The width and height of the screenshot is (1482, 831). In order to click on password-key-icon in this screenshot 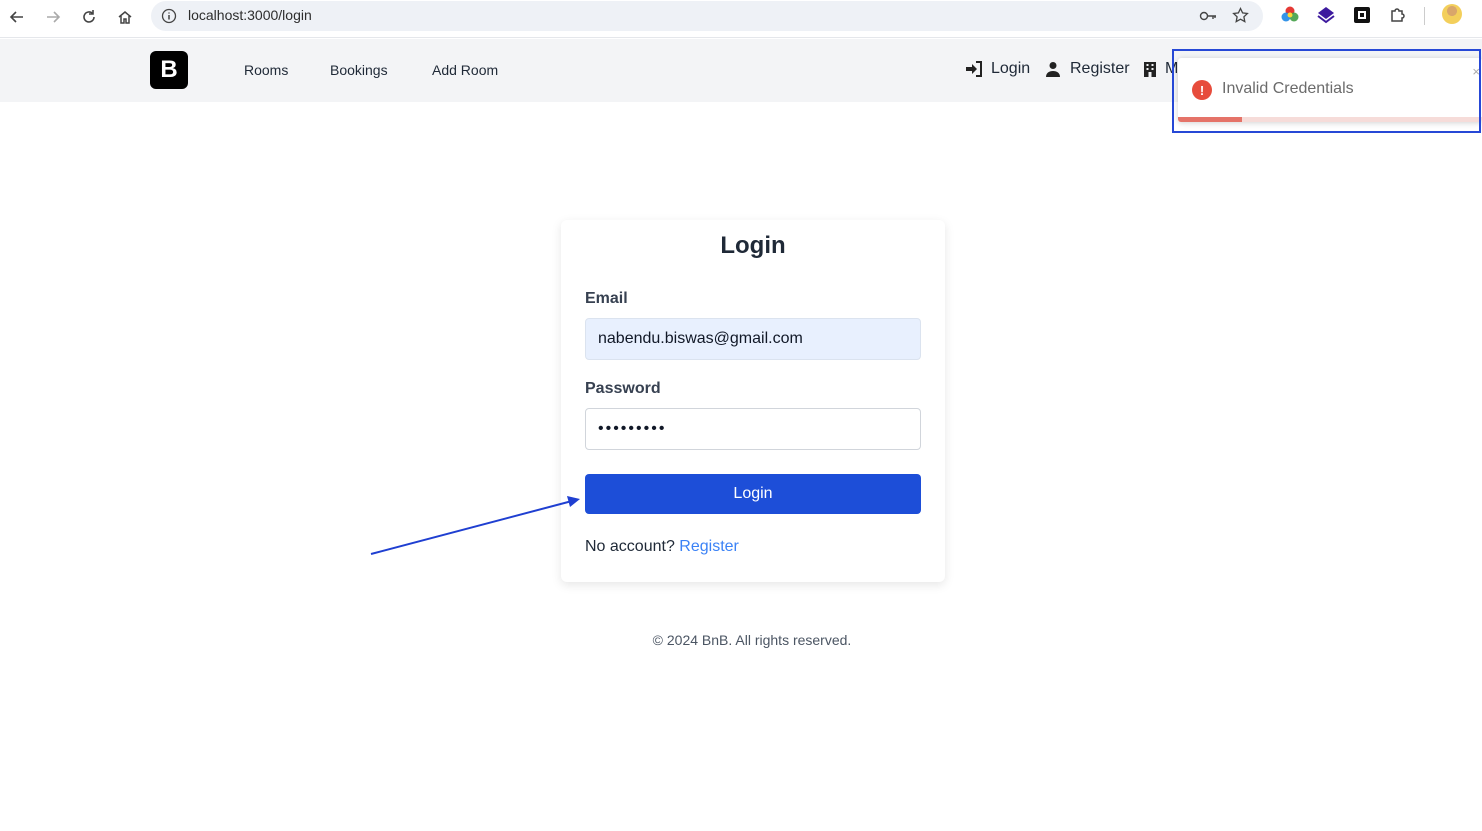, I will do `click(1208, 16)`.